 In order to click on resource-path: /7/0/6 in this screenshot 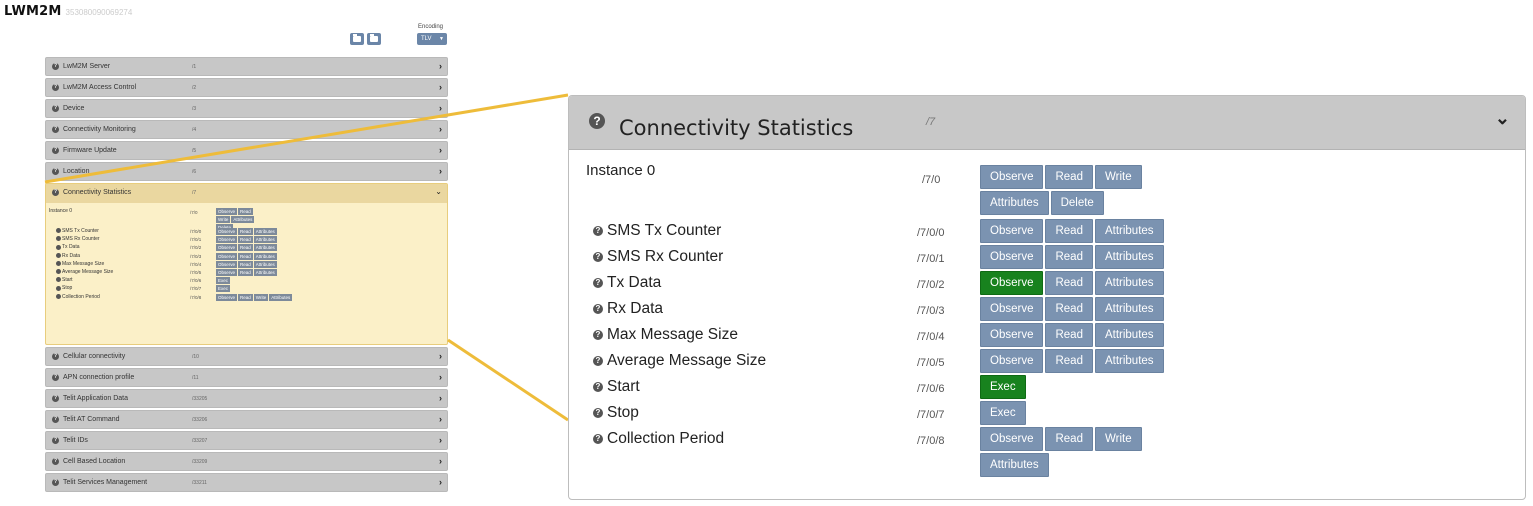, I will do `click(931, 389)`.